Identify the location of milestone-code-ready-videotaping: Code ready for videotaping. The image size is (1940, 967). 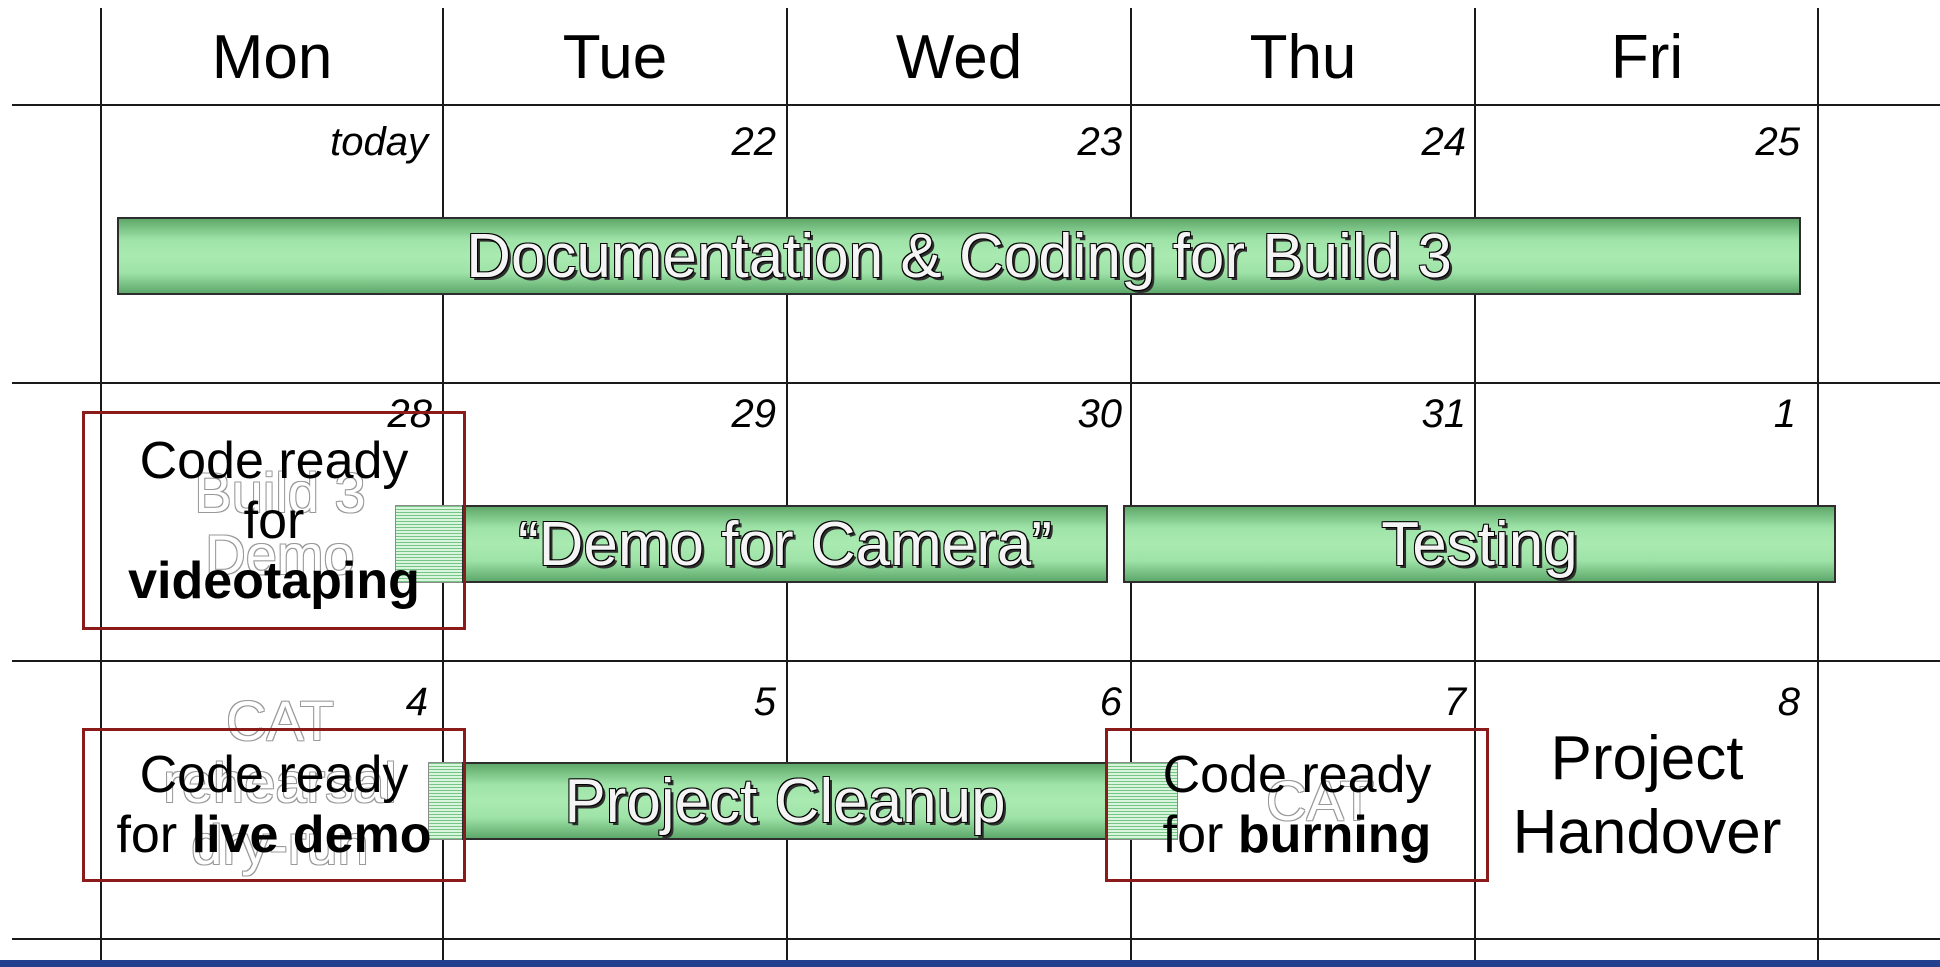
(274, 520).